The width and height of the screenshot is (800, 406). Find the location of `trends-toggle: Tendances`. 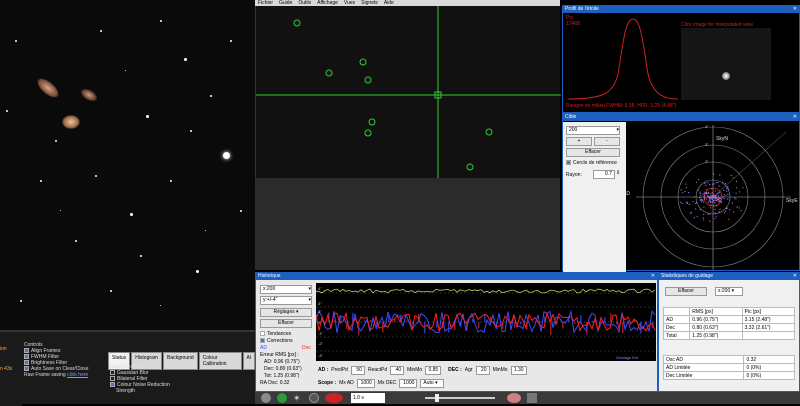

trends-toggle: Tendances is located at coordinates (275, 334).